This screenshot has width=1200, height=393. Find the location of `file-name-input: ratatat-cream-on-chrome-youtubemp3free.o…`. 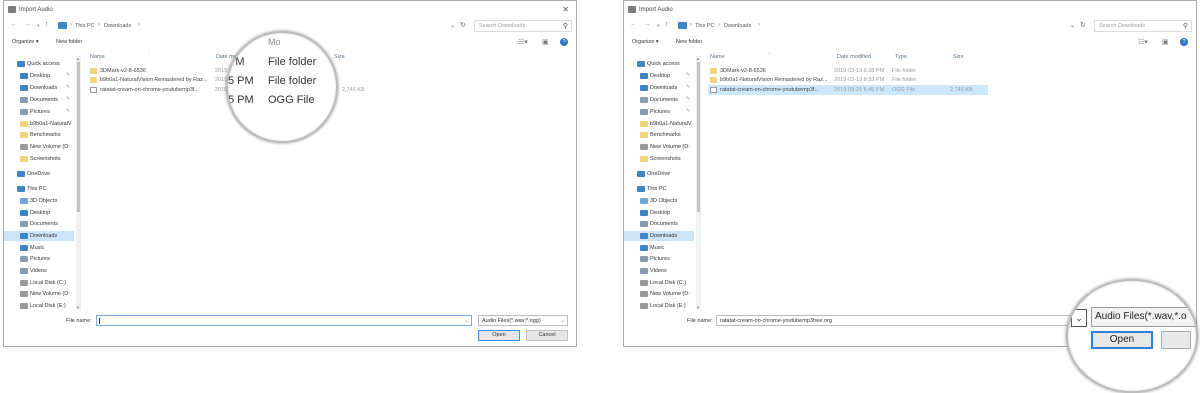

file-name-input: ratatat-cream-on-chrome-youtubemp3free.o… is located at coordinates (904, 320).